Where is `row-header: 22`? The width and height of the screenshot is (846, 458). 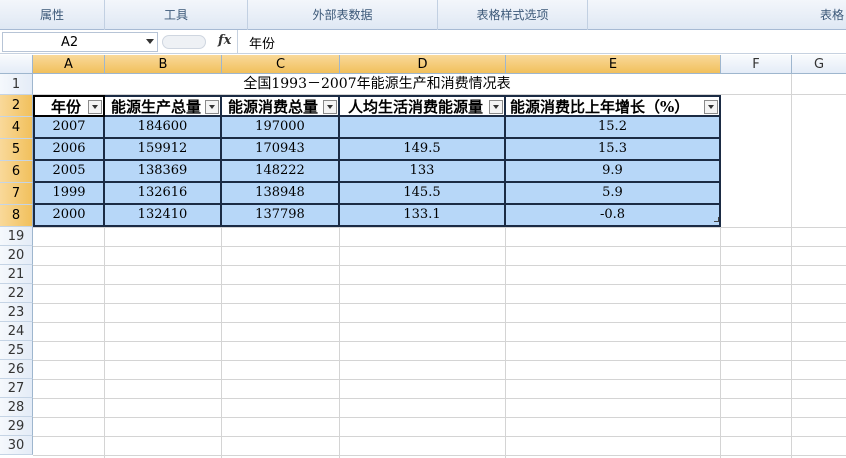
row-header: 22 is located at coordinates (16, 293).